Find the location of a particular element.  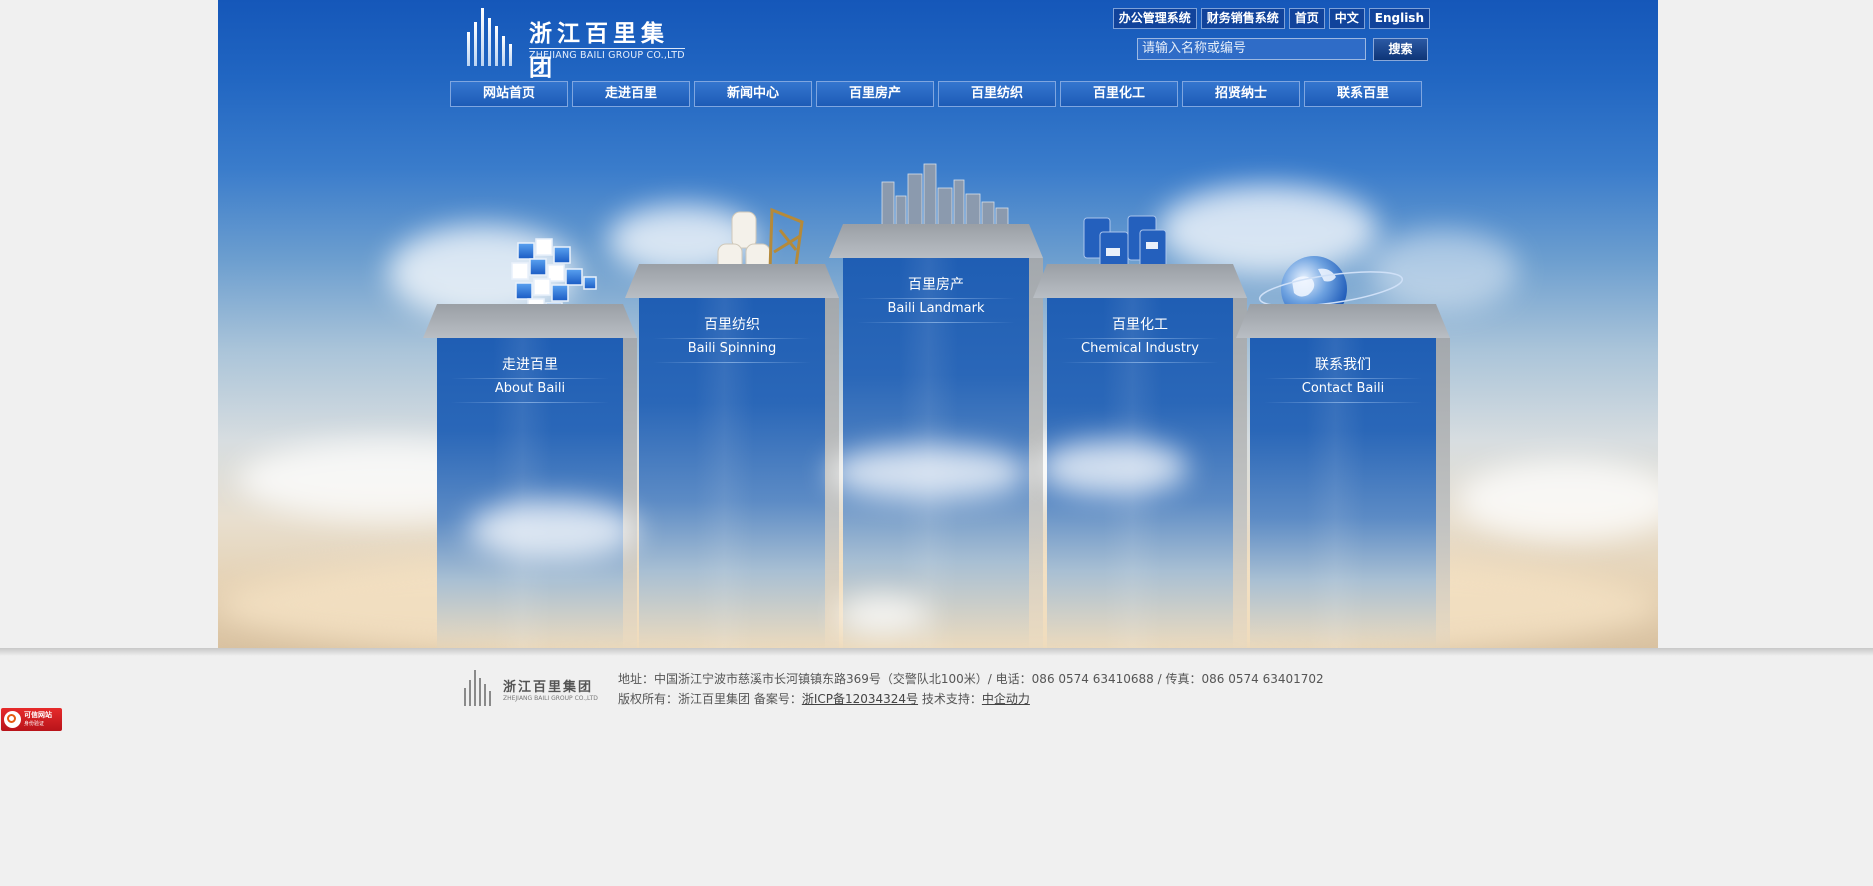

pillar-title-cn: 联系我们 is located at coordinates (1343, 365).